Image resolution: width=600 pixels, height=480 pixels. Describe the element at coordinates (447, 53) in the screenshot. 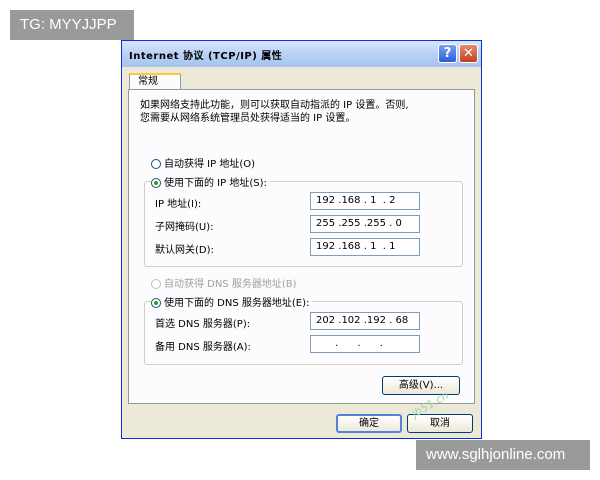

I see `help-button: ?` at that location.